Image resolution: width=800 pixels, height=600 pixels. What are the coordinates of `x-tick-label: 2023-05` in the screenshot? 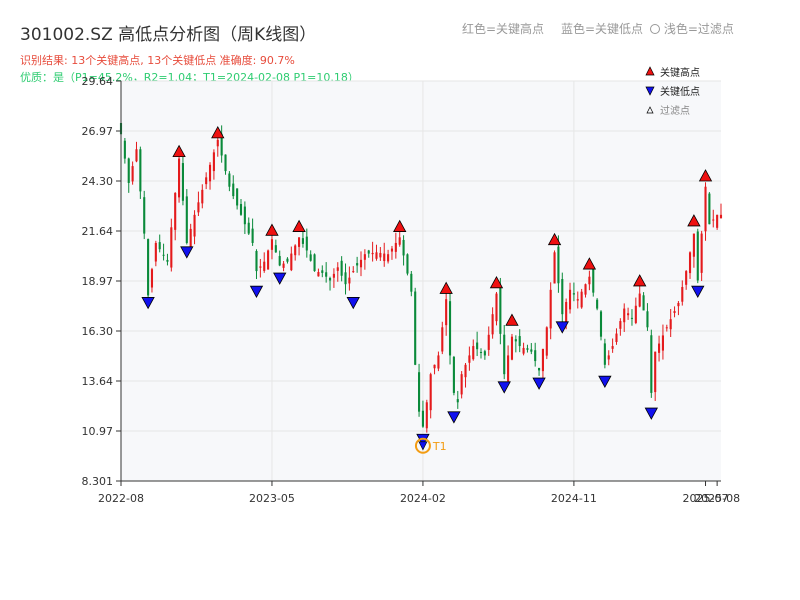 It's located at (272, 498).